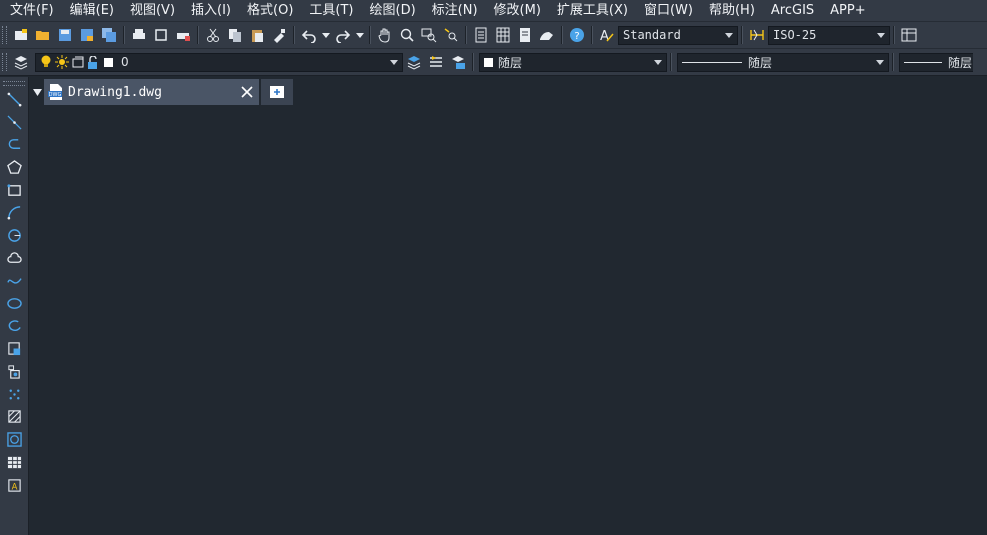 The width and height of the screenshot is (987, 535). Describe the element at coordinates (115, 92) in the screenshot. I see `tab-title: Drawing1.dwg` at that location.